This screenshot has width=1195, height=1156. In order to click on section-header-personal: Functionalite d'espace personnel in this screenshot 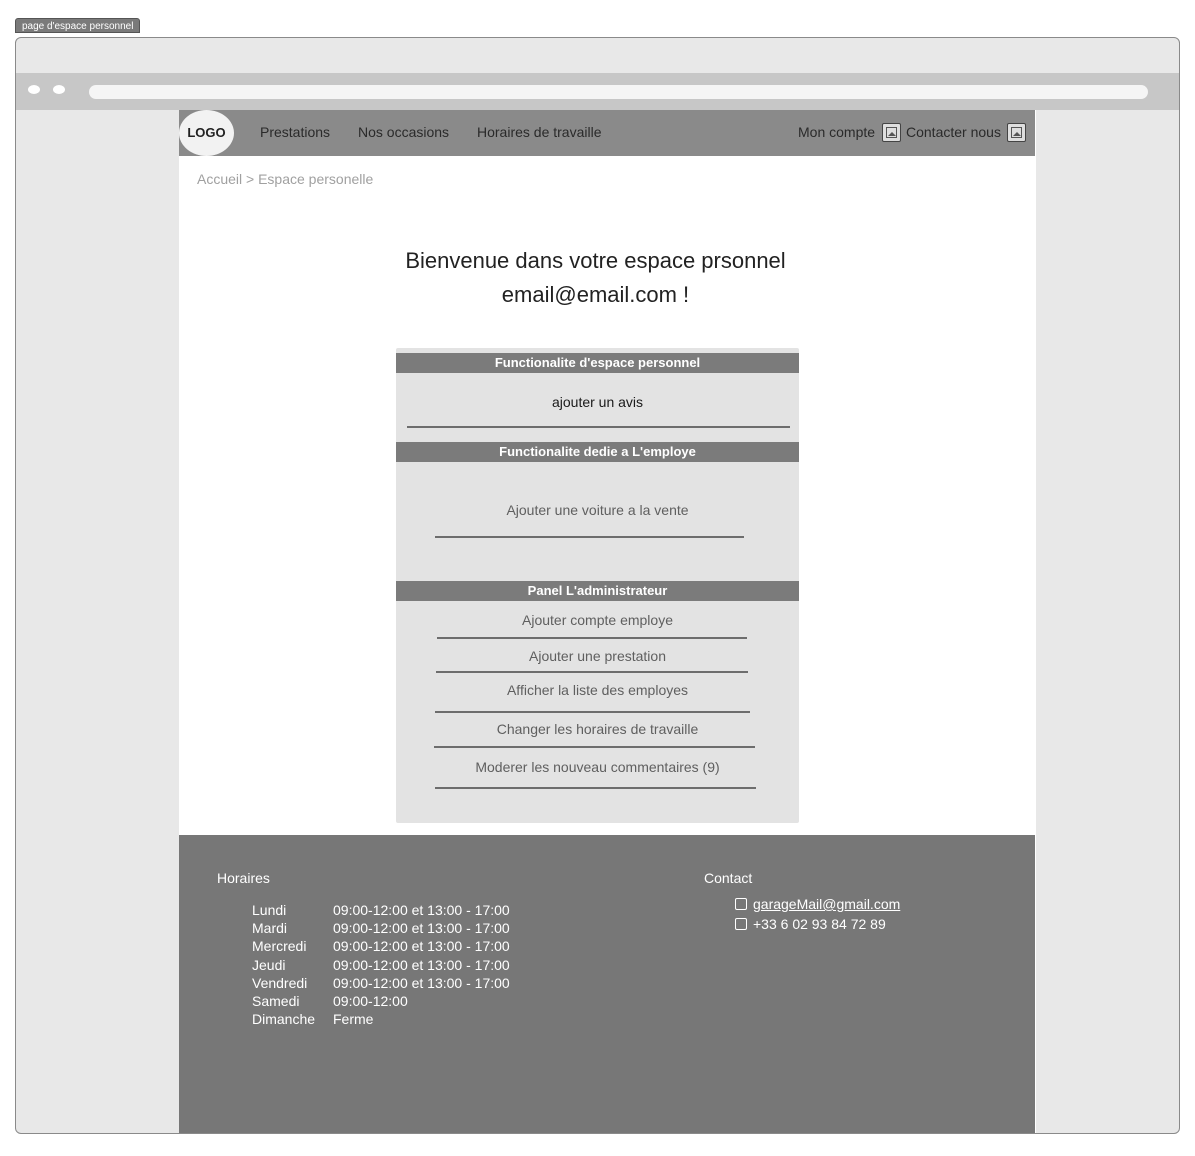, I will do `click(597, 363)`.